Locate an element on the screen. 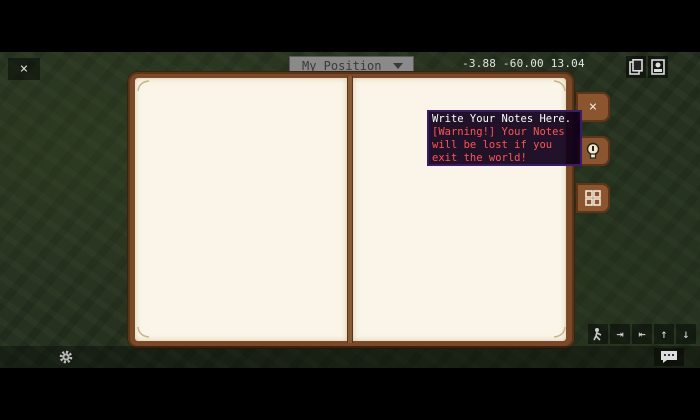 This screenshot has height=420, width=700. coordinates-readout: -3.88 -60.00 13.04 is located at coordinates (523, 63).